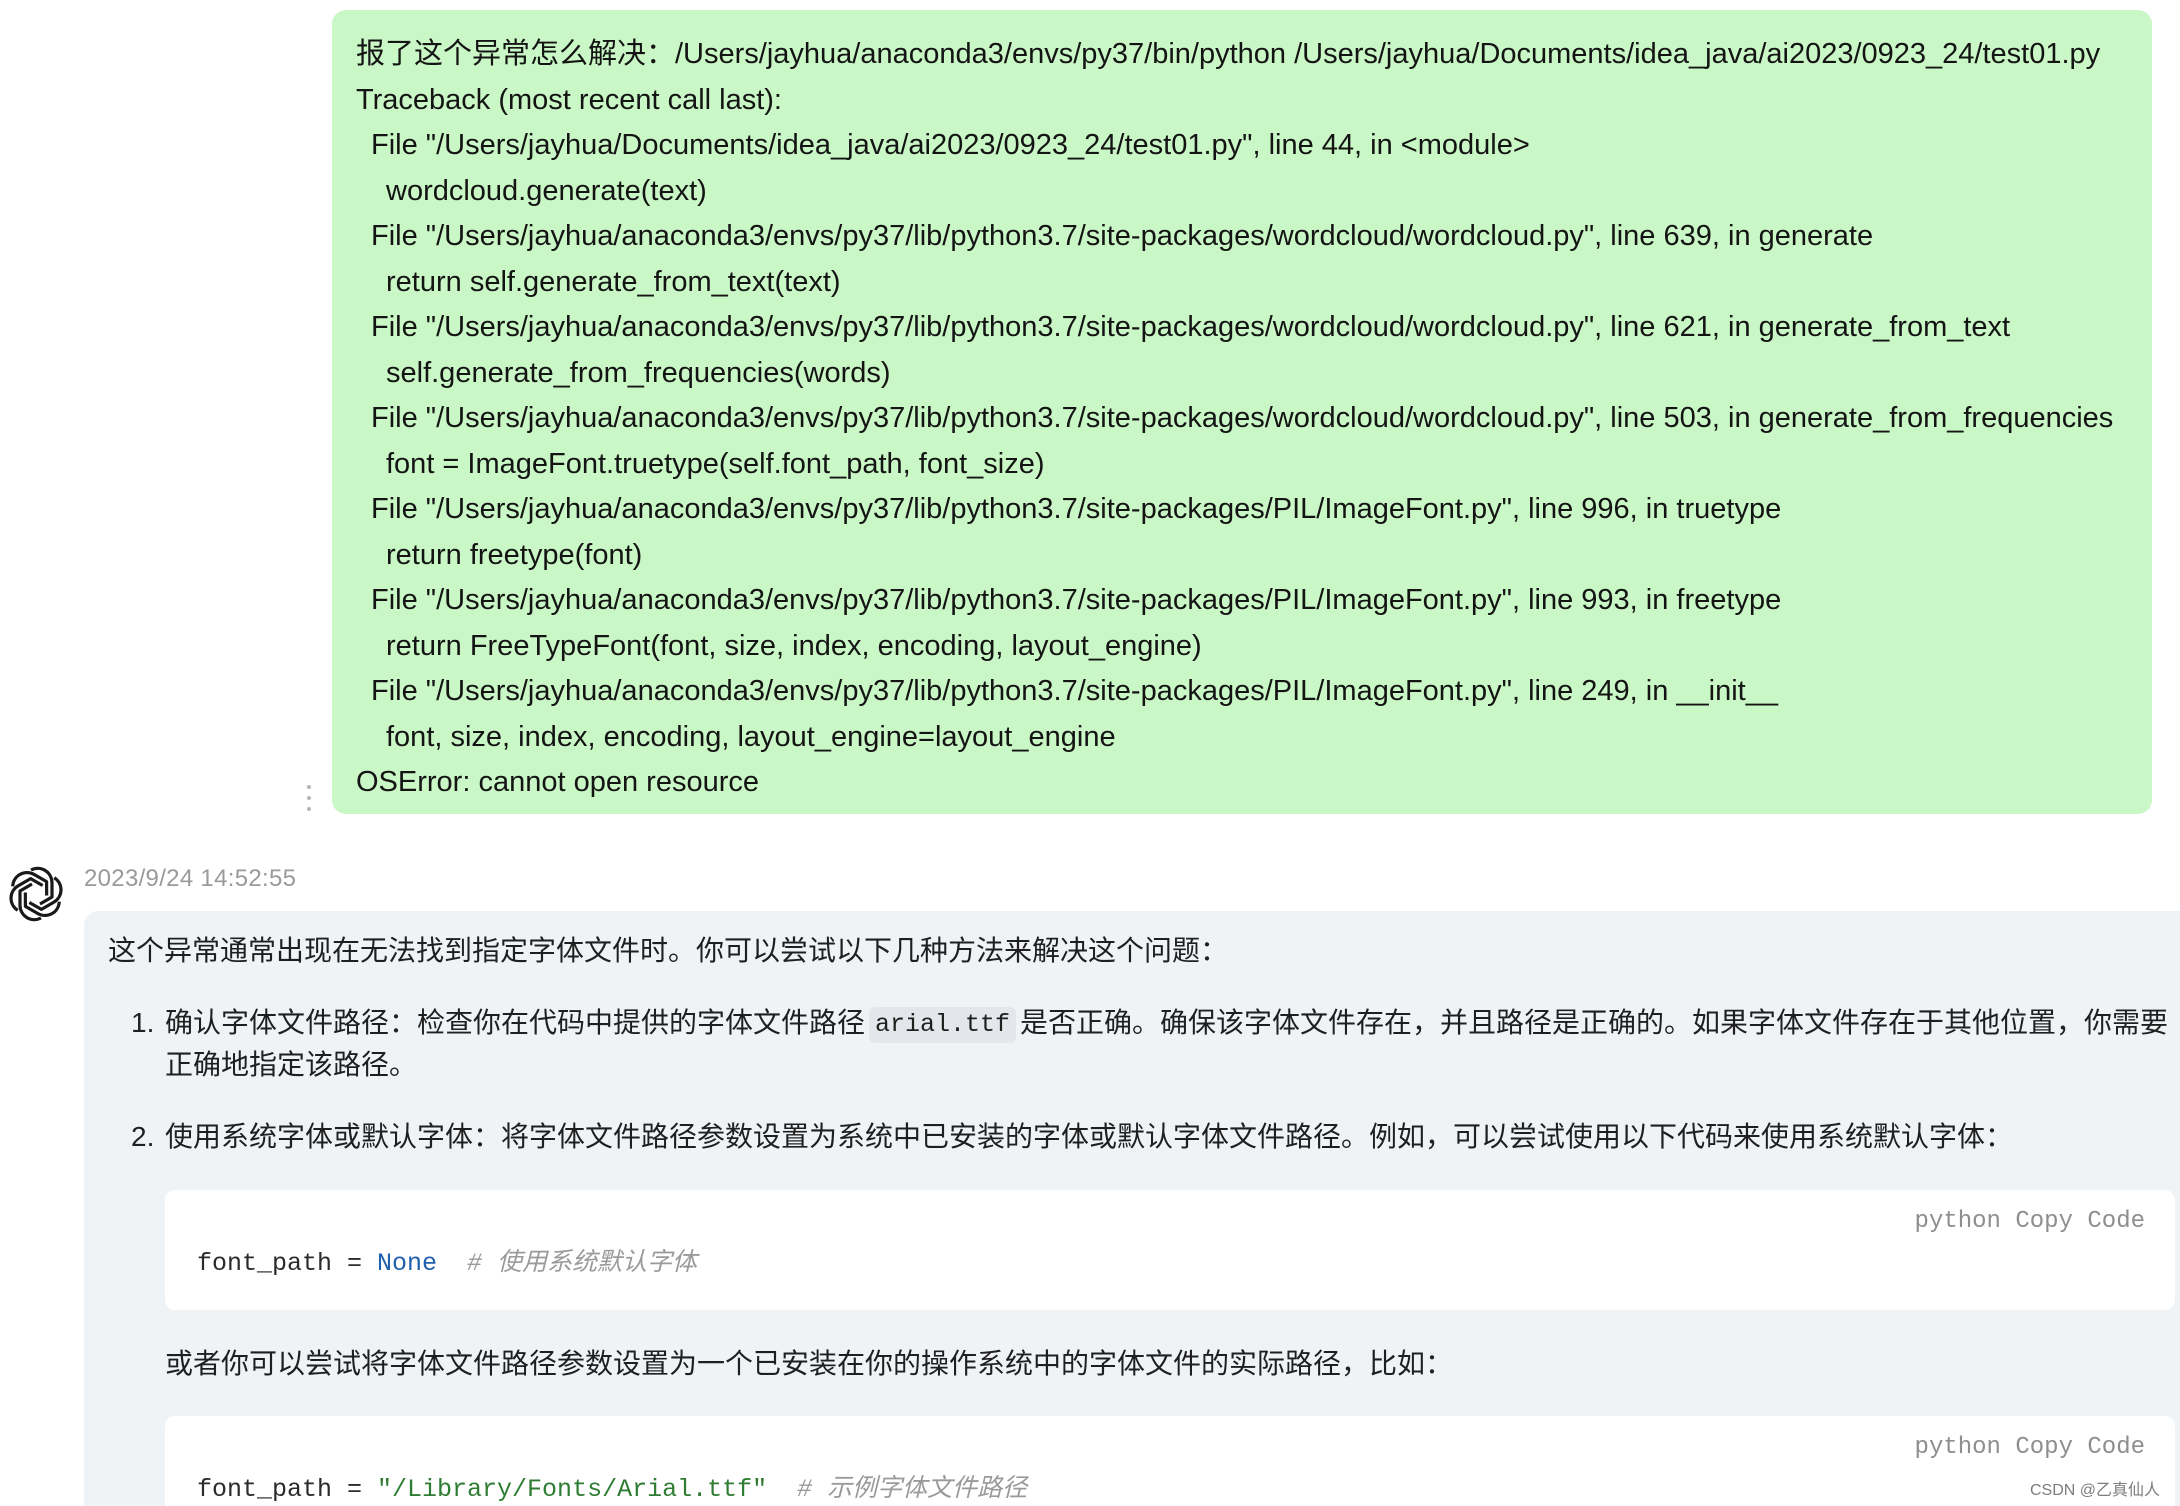 Image resolution: width=2180 pixels, height=1506 pixels. Describe the element at coordinates (943, 1025) in the screenshot. I see `inline-code: arial.ttf` at that location.